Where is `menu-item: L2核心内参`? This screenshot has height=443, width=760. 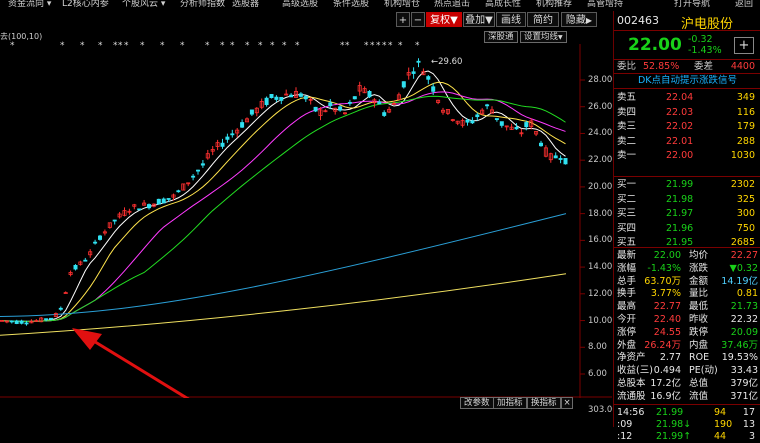
menu-item: L2核心内参 is located at coordinates (85, 5).